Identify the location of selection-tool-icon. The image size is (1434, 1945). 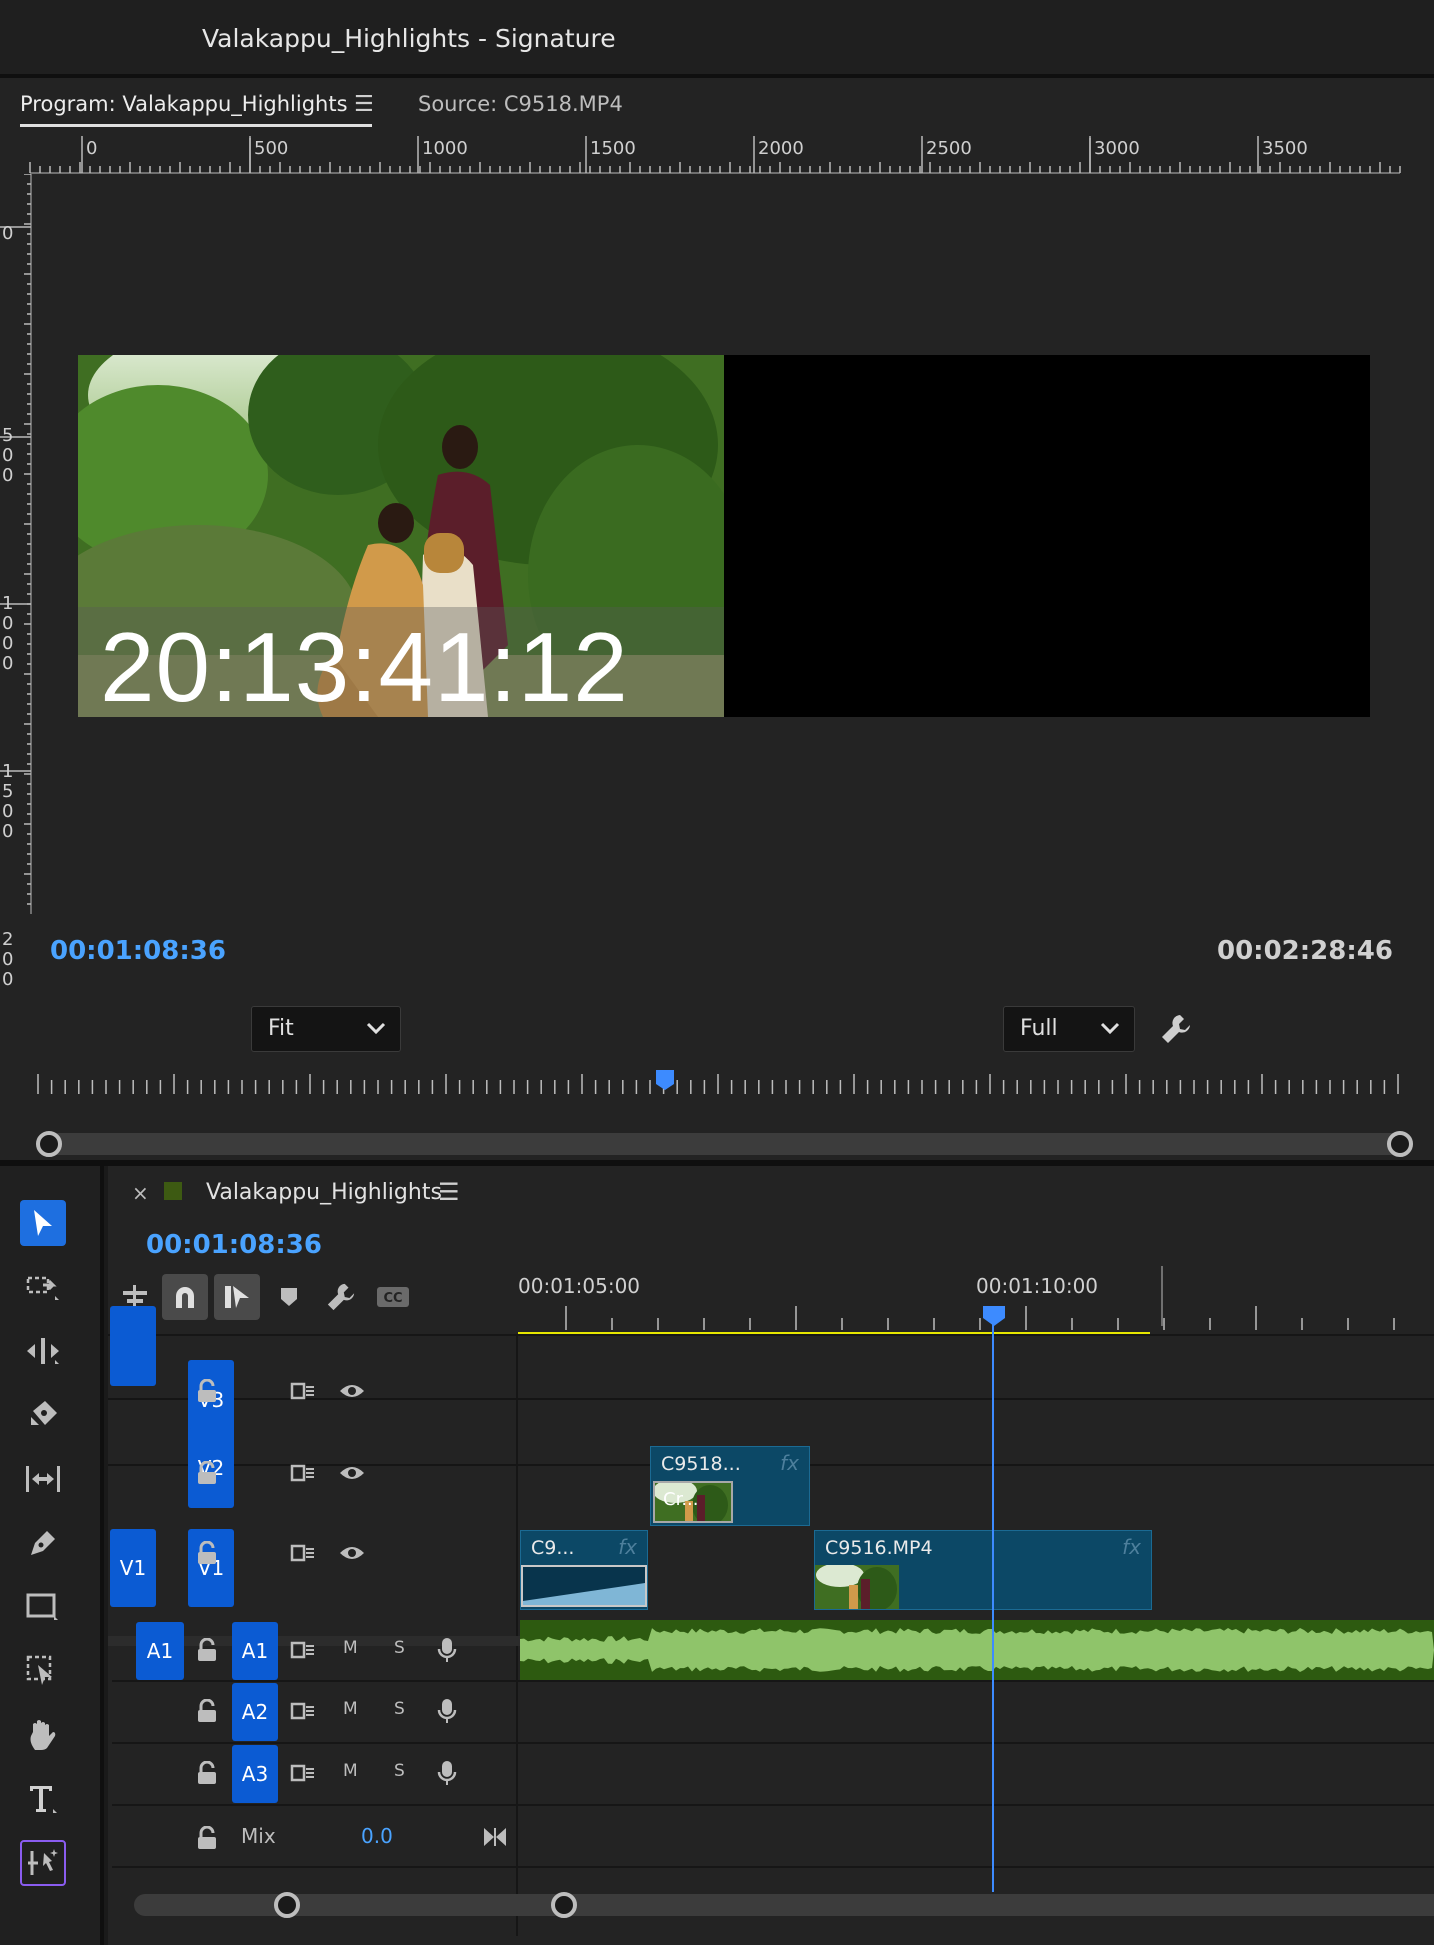
(43, 1223).